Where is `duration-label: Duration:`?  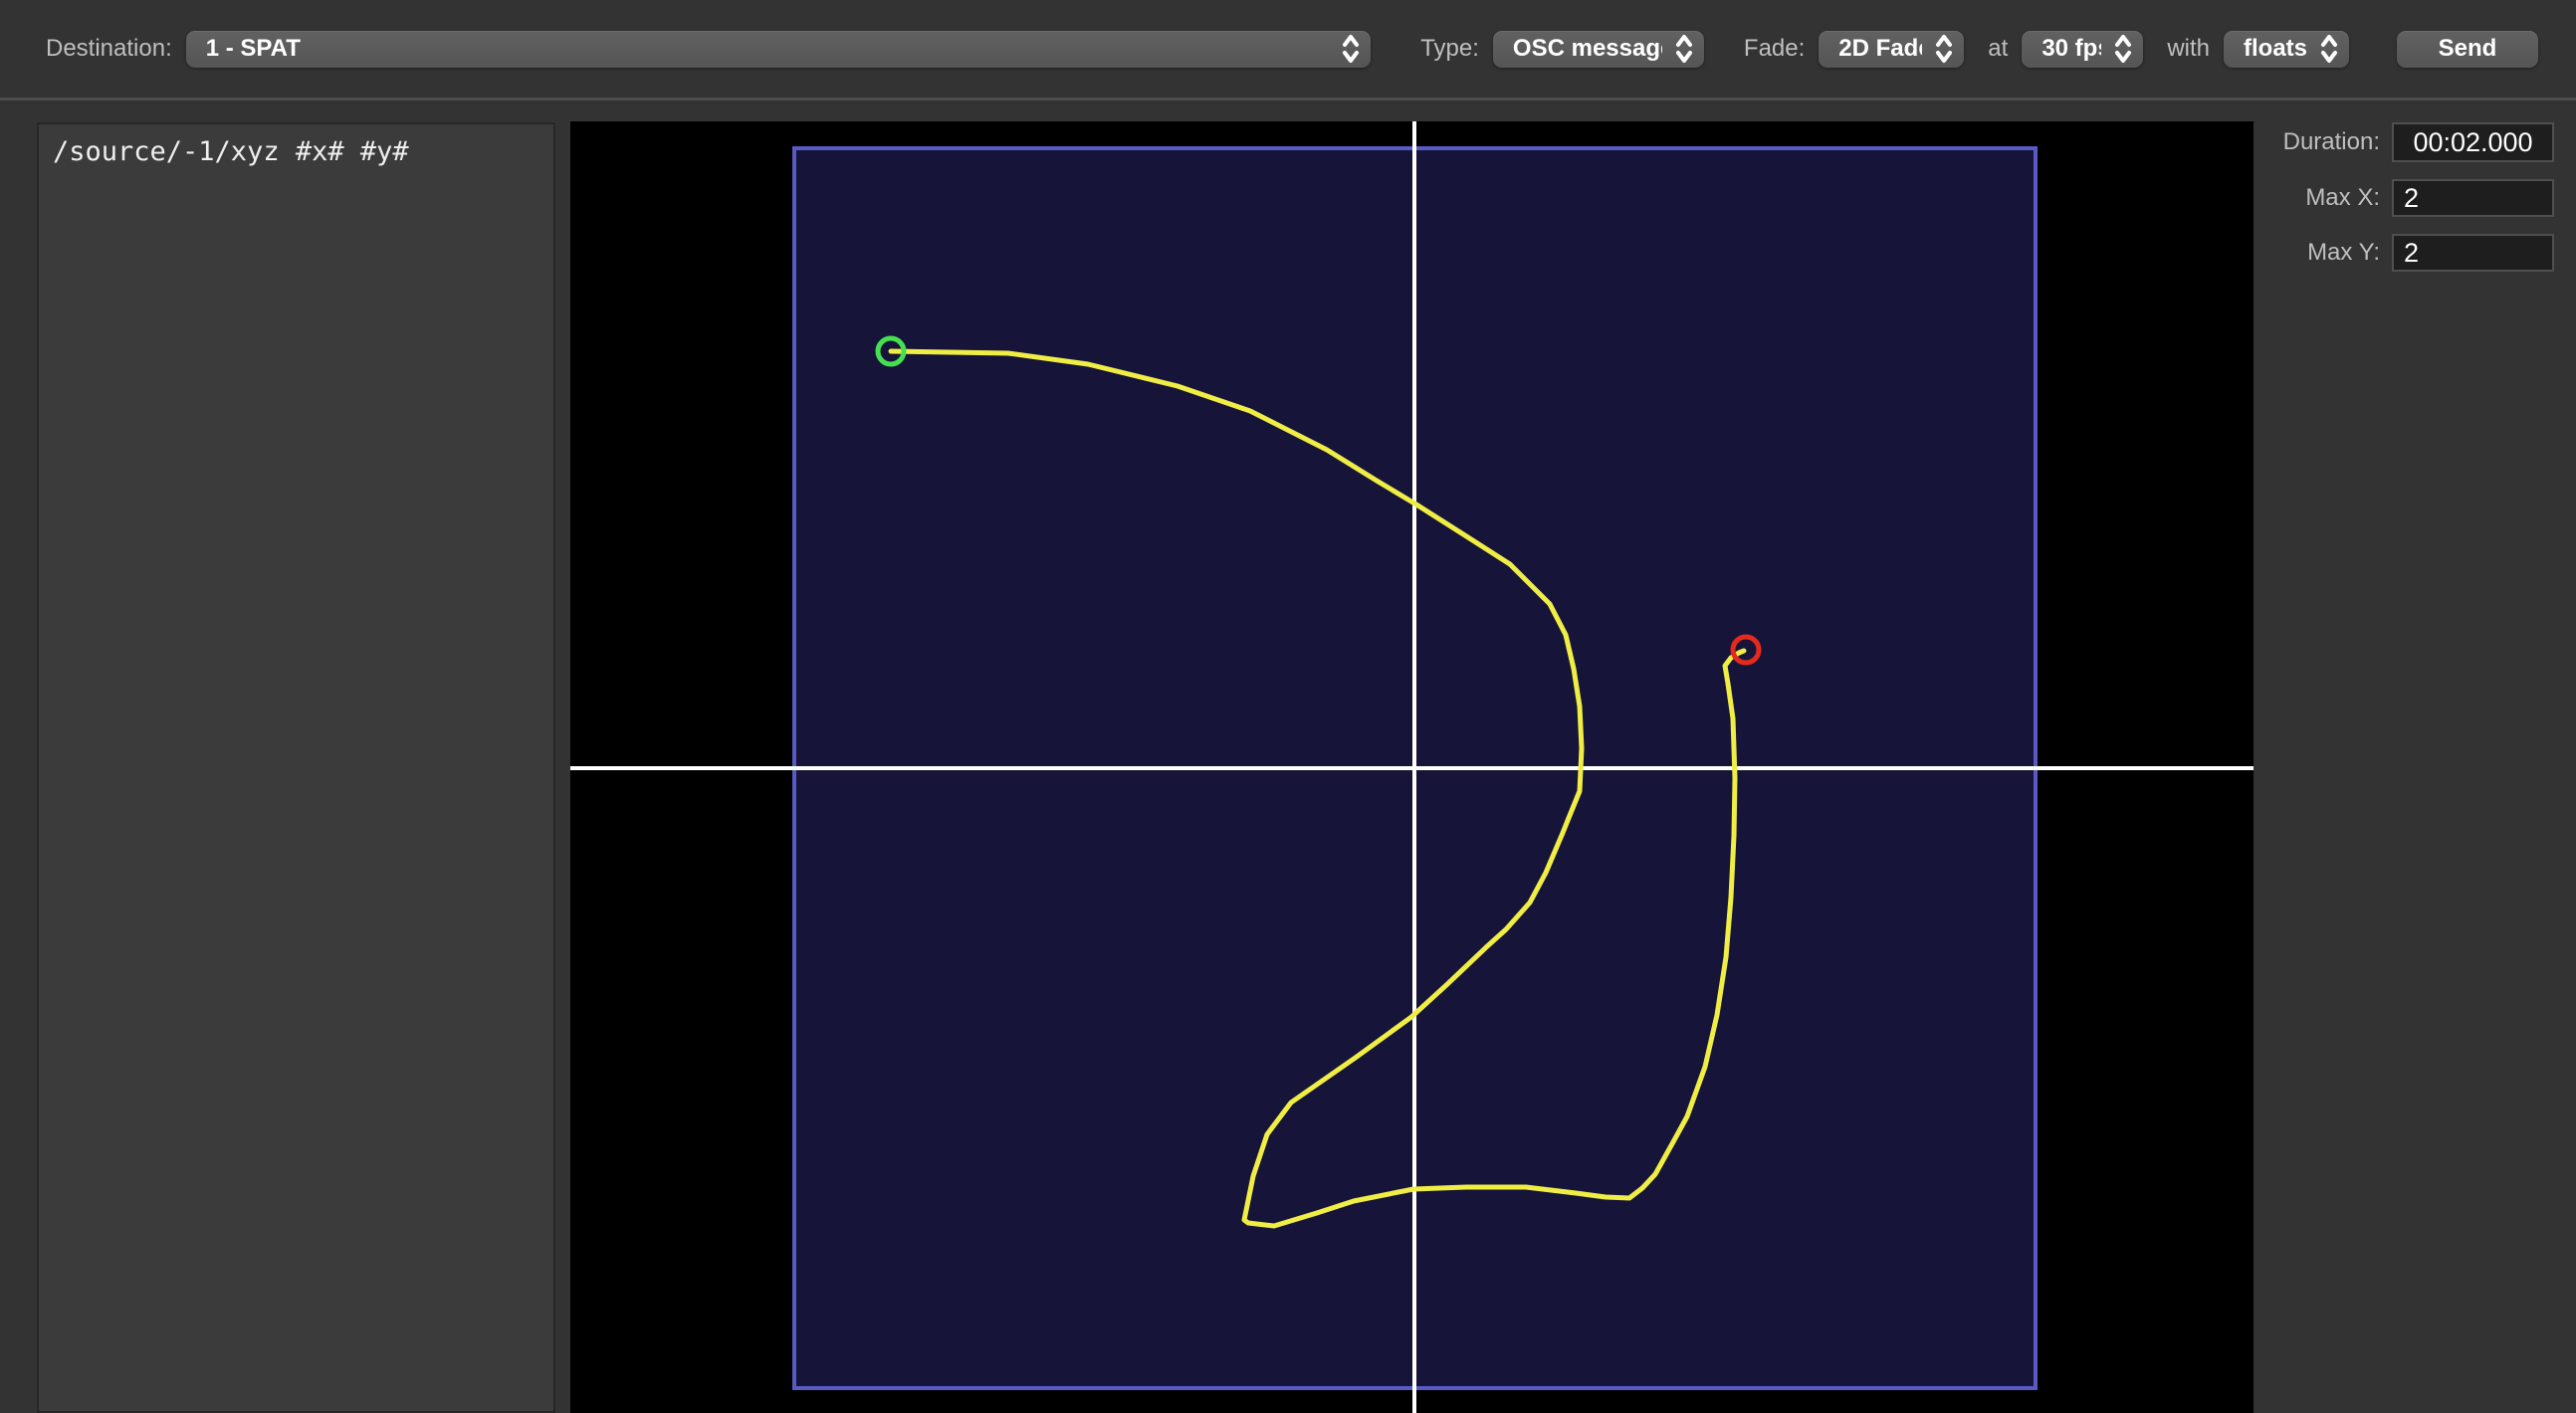 duration-label: Duration: is located at coordinates (2331, 141).